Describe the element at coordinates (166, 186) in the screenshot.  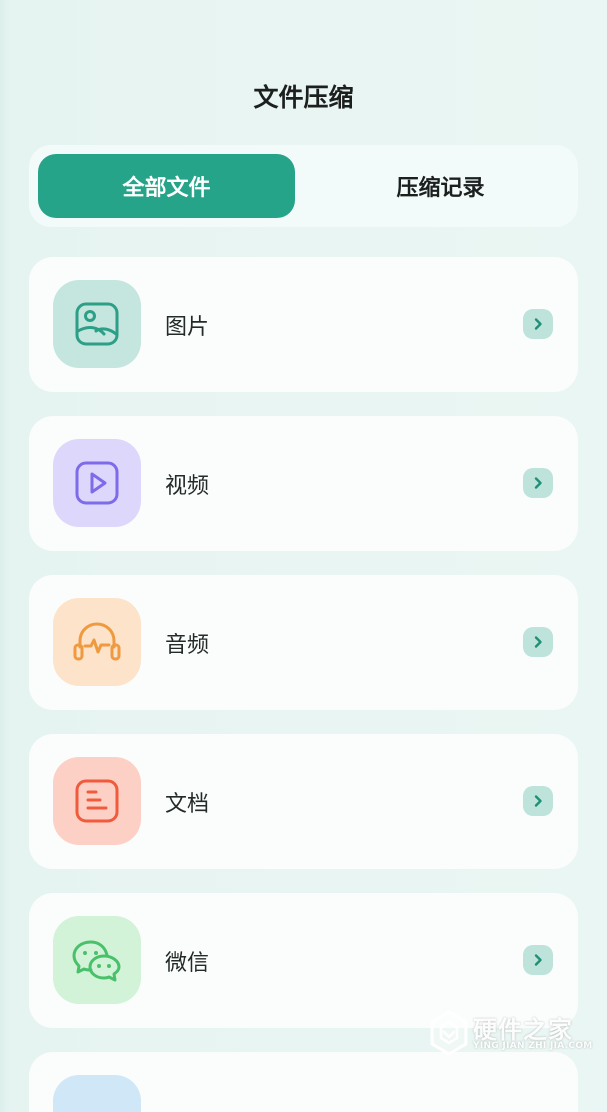
I see `tab-all-files: 全部文件` at that location.